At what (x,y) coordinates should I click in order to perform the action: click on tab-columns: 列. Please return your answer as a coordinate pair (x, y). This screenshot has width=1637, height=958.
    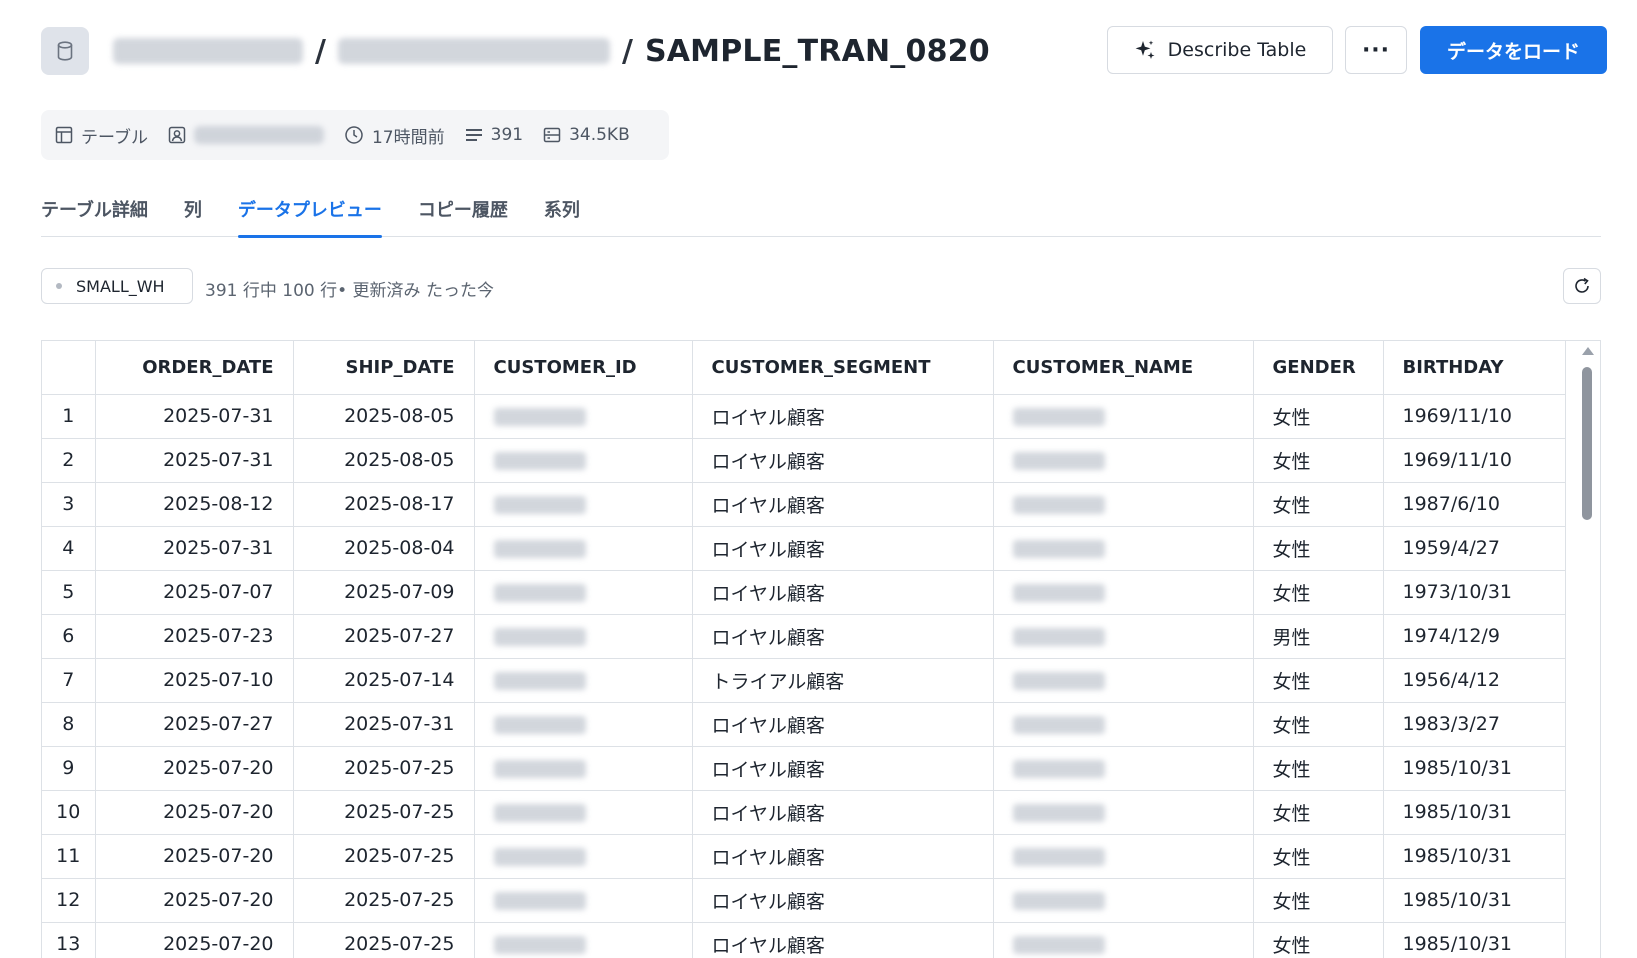
    Looking at the image, I should click on (193, 213).